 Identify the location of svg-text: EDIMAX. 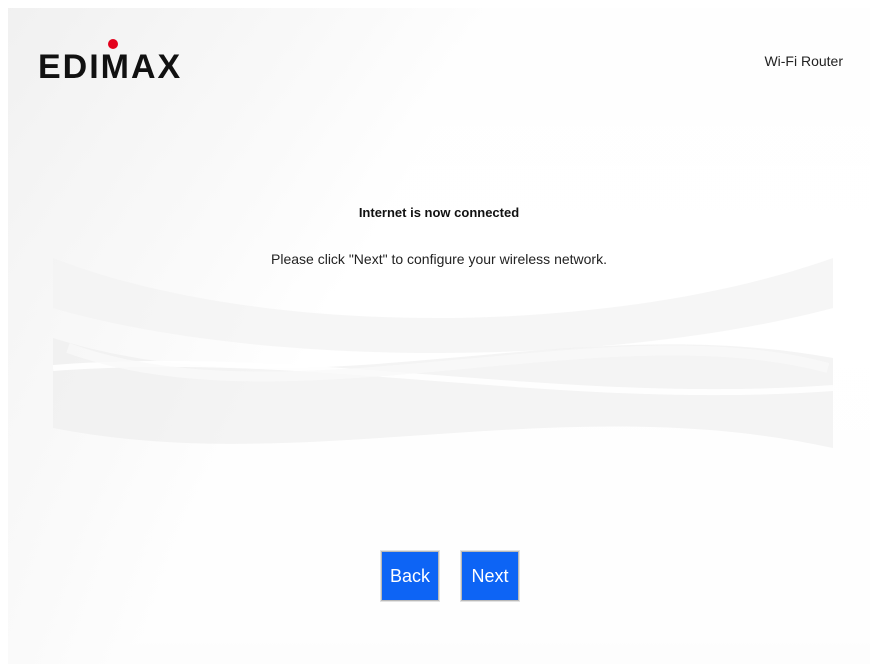
(110, 64).